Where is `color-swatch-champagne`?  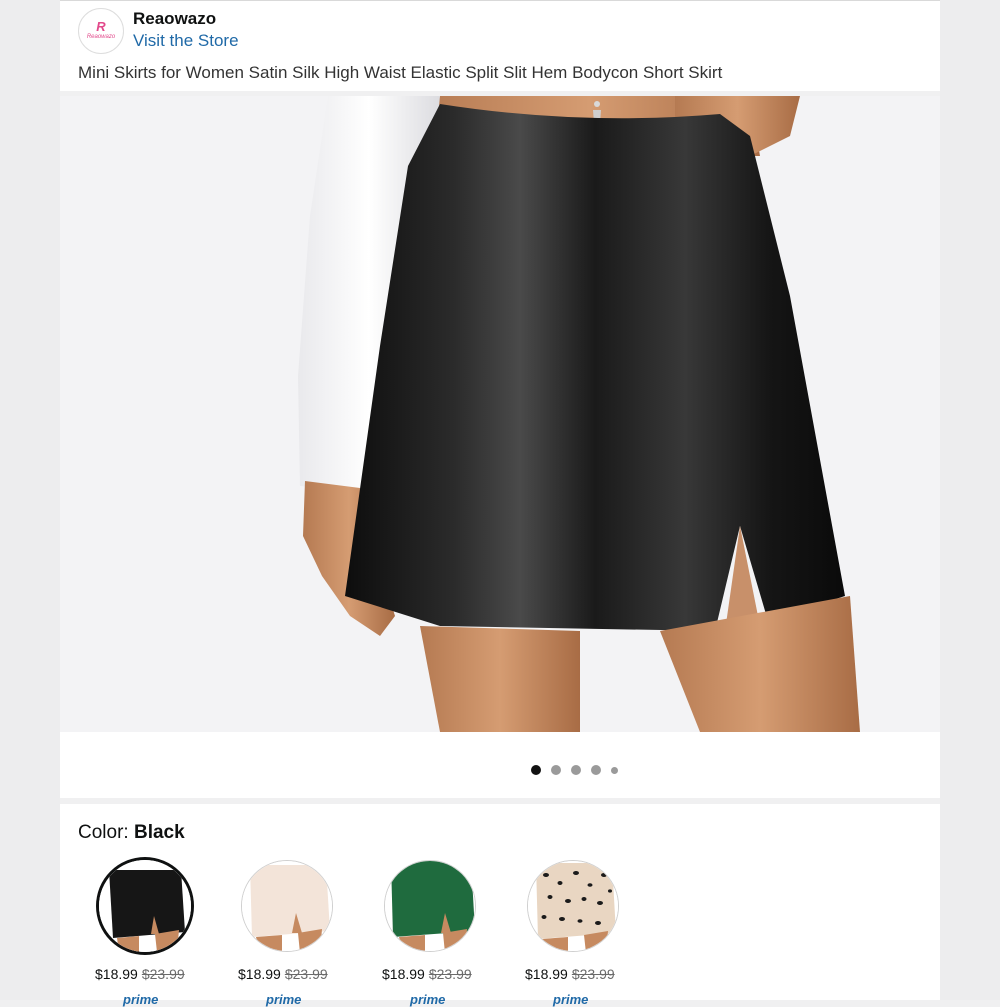 color-swatch-champagne is located at coordinates (287, 906).